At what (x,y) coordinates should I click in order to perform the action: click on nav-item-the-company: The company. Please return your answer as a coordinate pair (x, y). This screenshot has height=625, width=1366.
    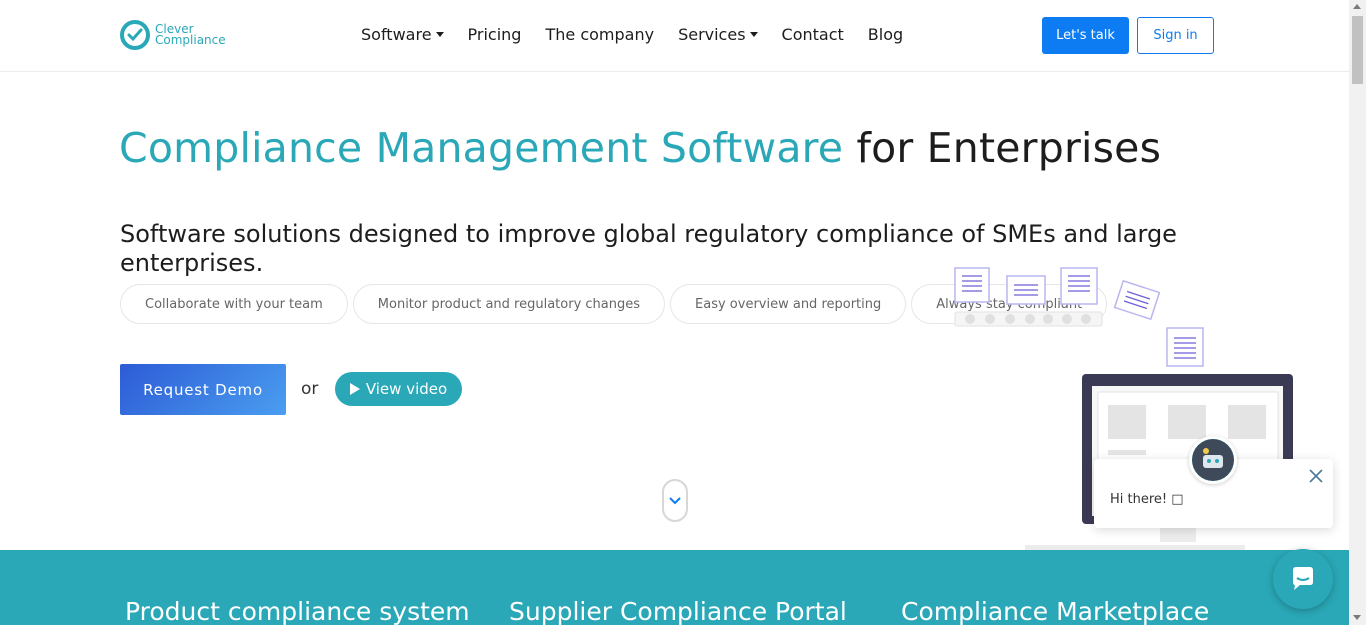
    Looking at the image, I should click on (599, 34).